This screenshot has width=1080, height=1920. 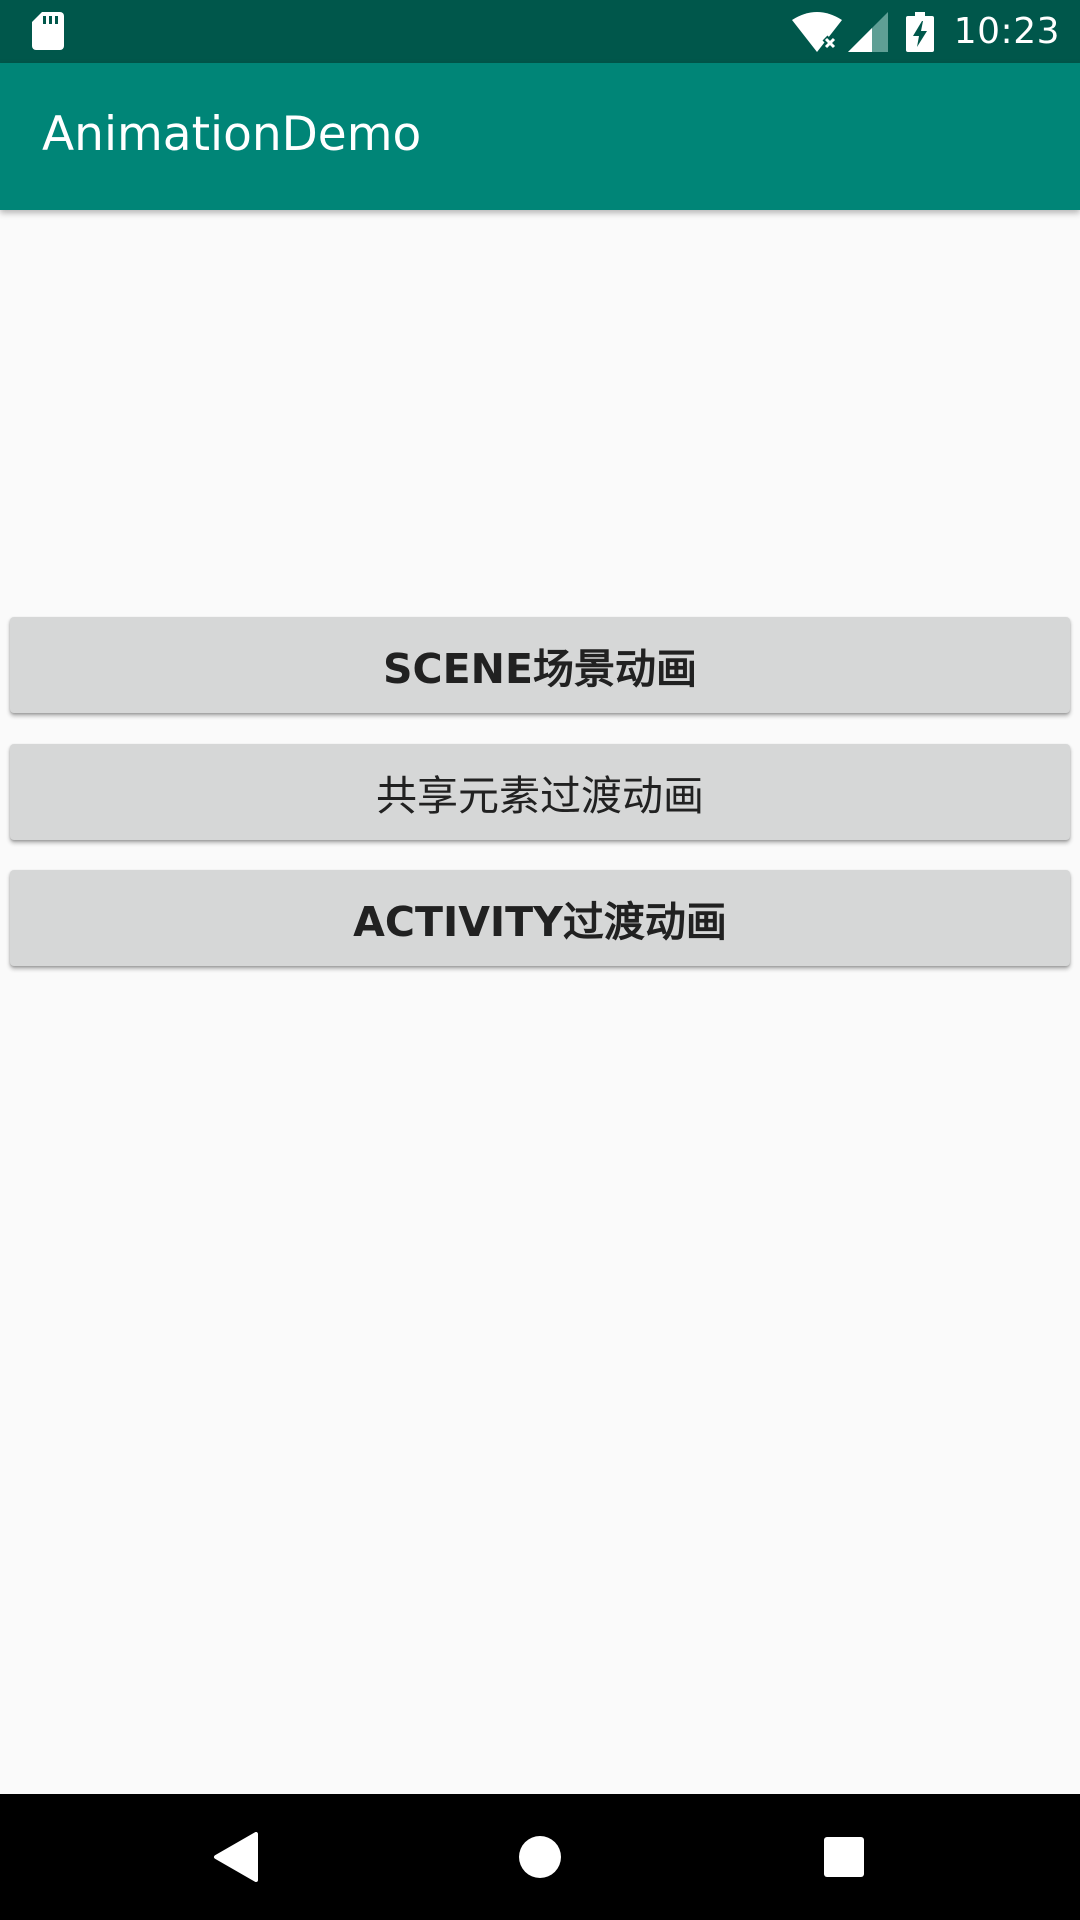 What do you see at coordinates (540, 918) in the screenshot?
I see `activity-transition-button: ACTIVITY过渡动画` at bounding box center [540, 918].